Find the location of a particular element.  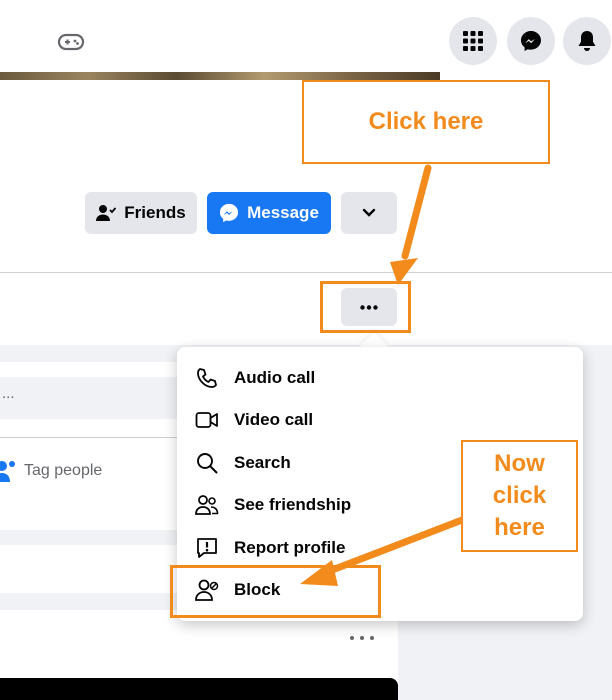

annotation-callout-now-click-here: Now click here is located at coordinates (519, 496).